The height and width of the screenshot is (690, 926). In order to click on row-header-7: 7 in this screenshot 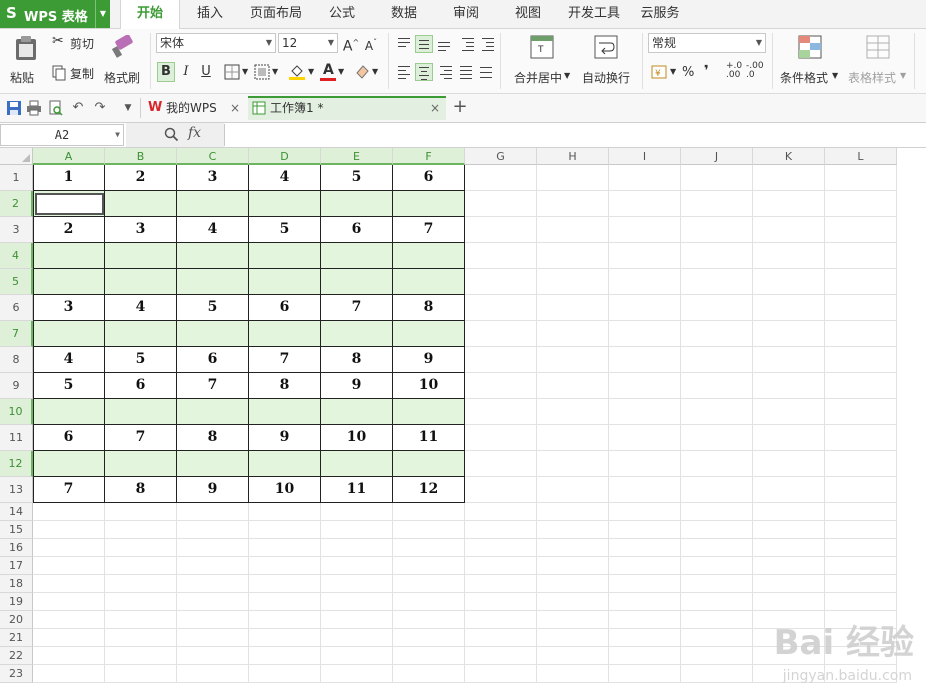, I will do `click(16, 334)`.